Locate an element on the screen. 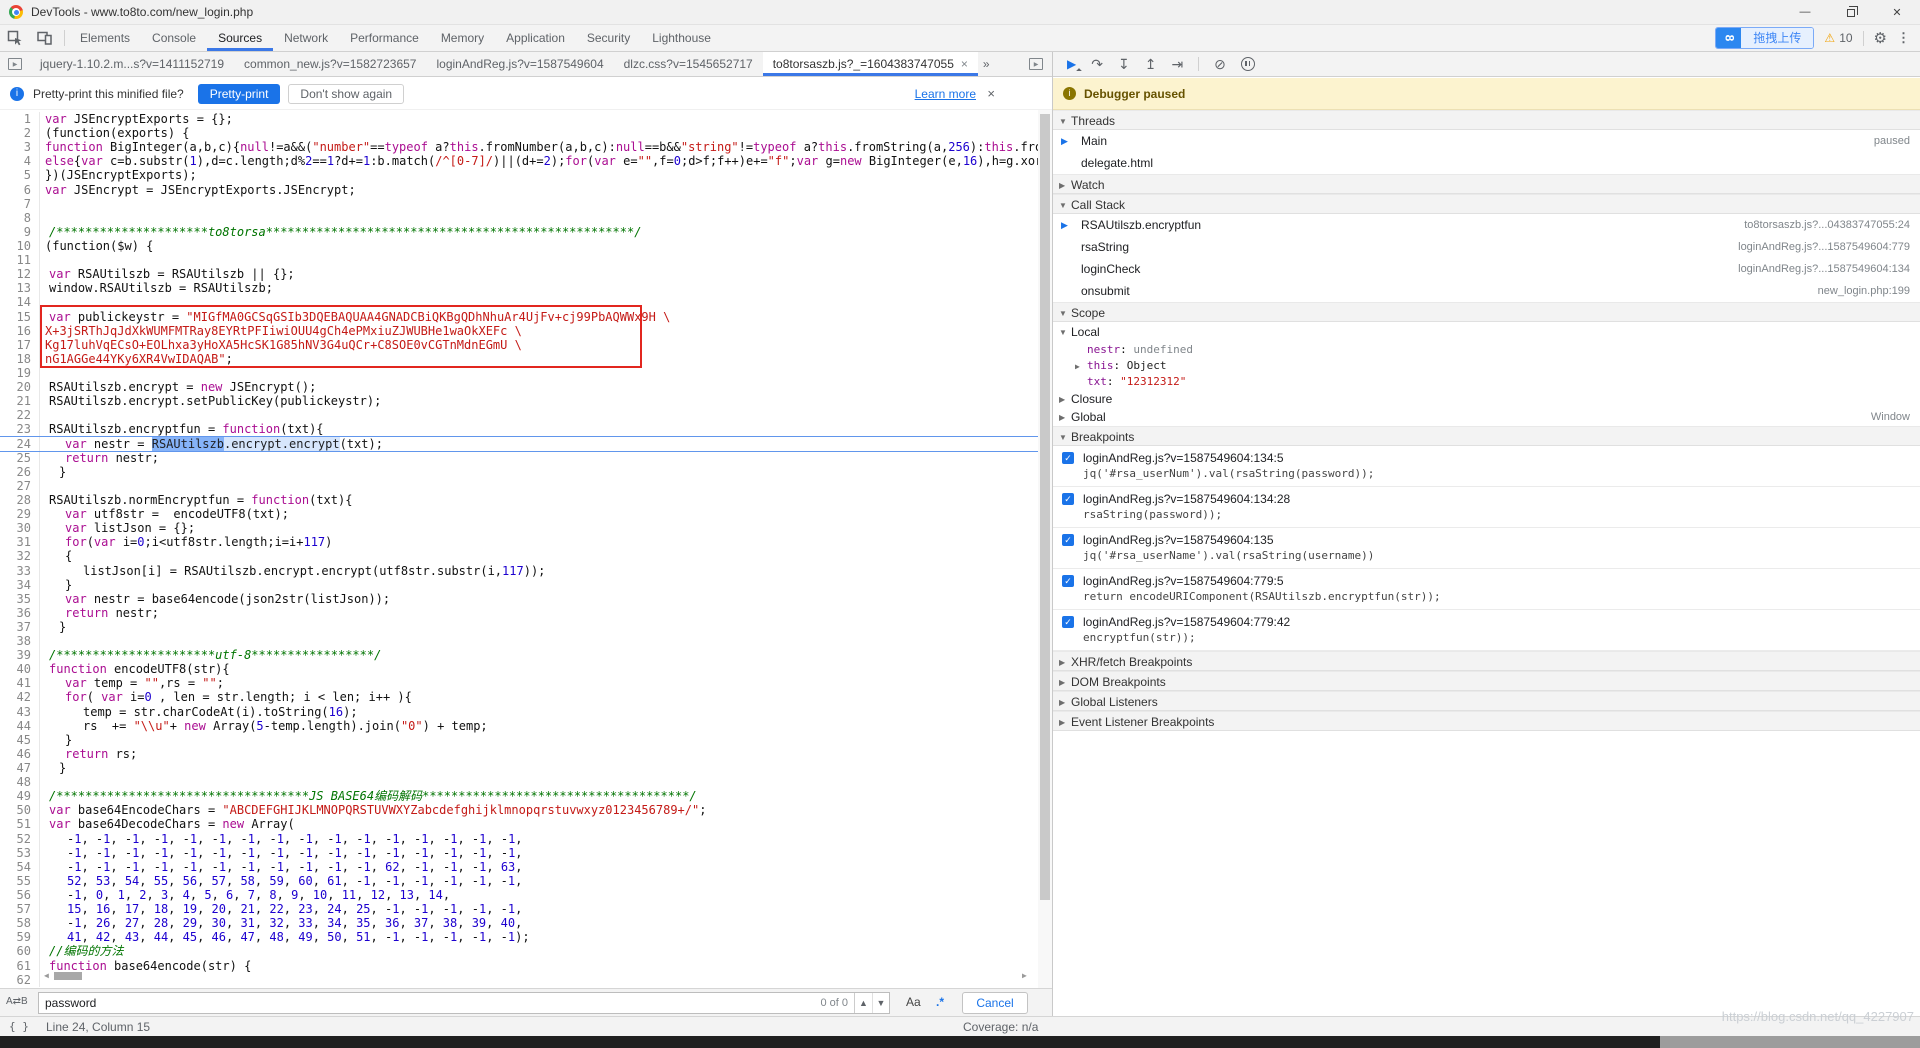  warnings-badge: ⚠ 10 is located at coordinates (1838, 38).